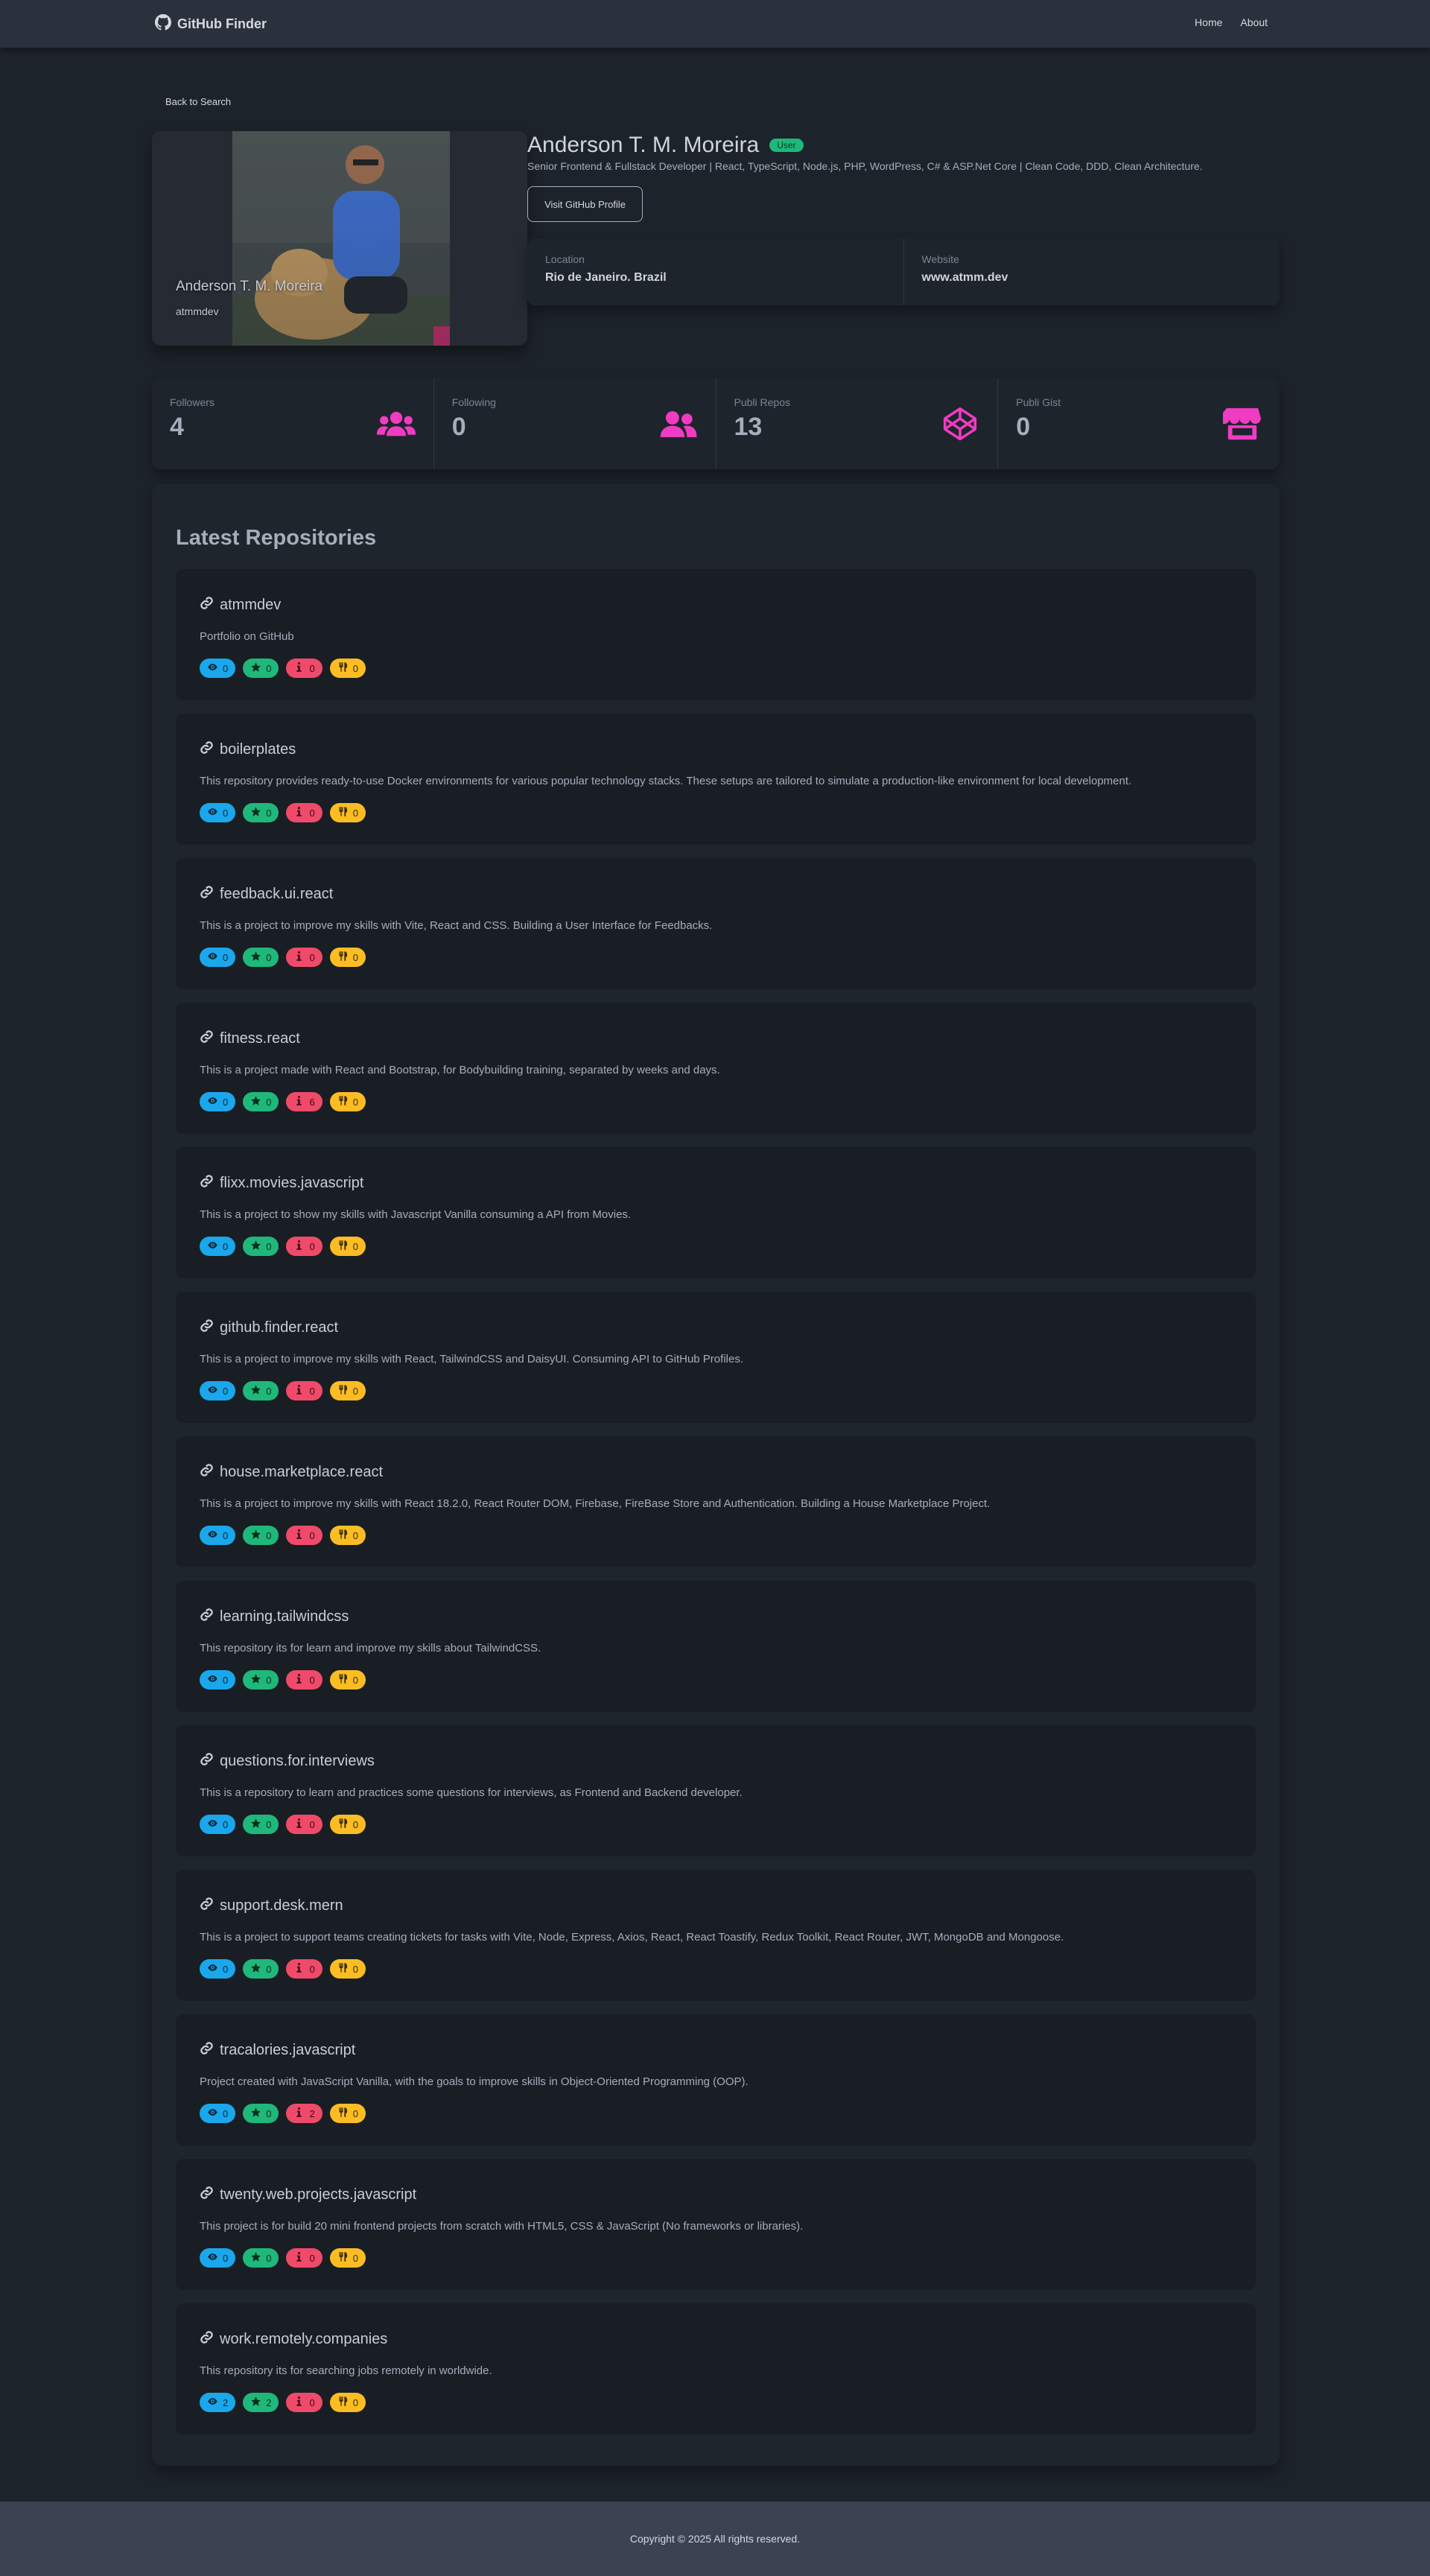 The image size is (1430, 2576). I want to click on repo-name: tracalories.javascript, so click(277, 2050).